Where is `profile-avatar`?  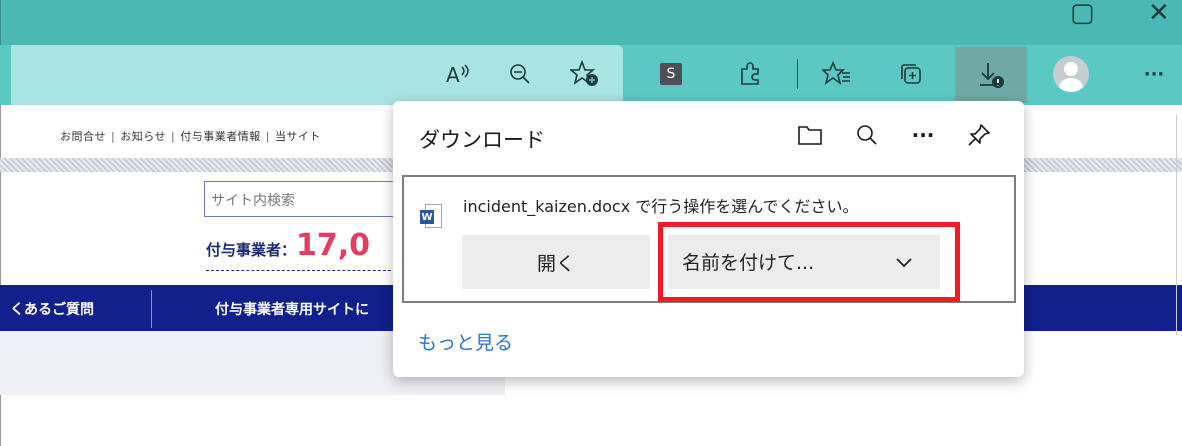 profile-avatar is located at coordinates (1071, 74).